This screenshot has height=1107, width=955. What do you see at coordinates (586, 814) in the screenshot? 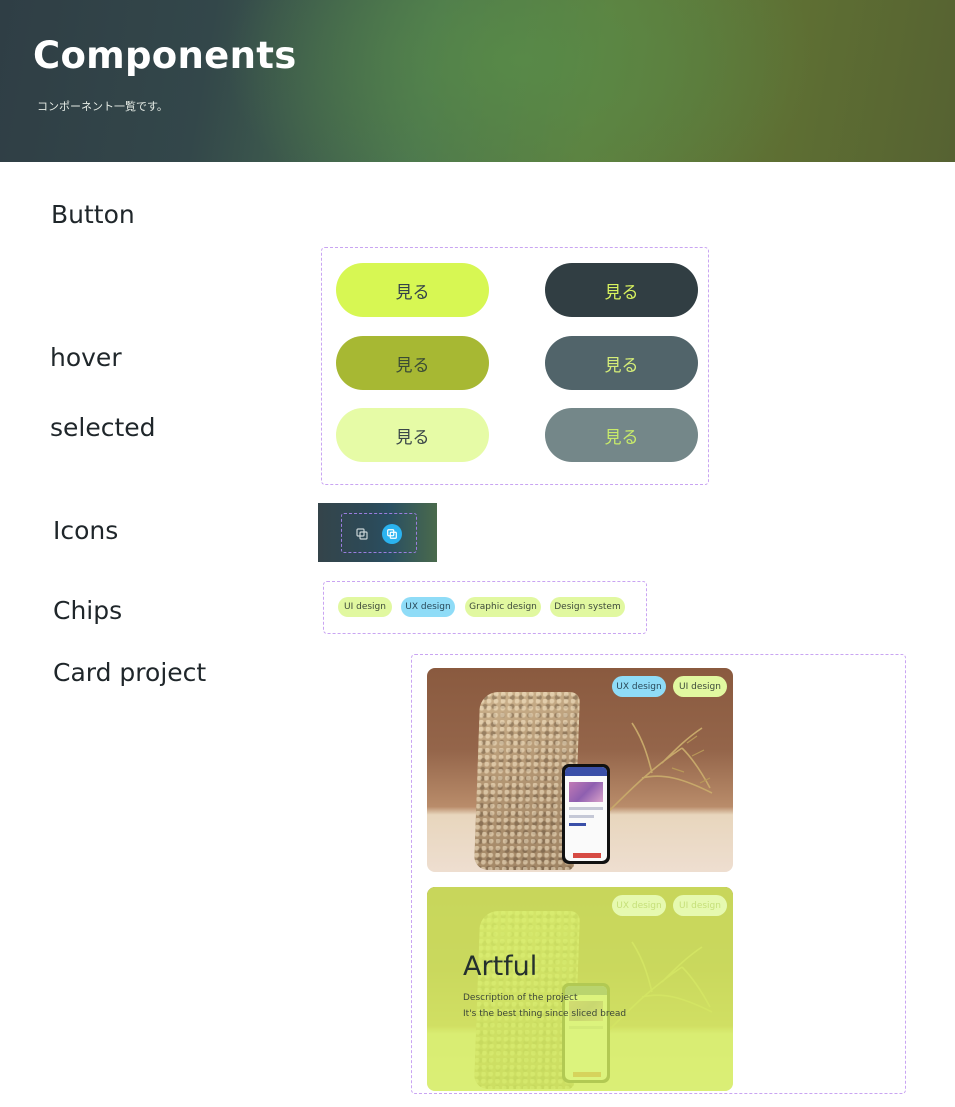
I see `phone-mockup` at bounding box center [586, 814].